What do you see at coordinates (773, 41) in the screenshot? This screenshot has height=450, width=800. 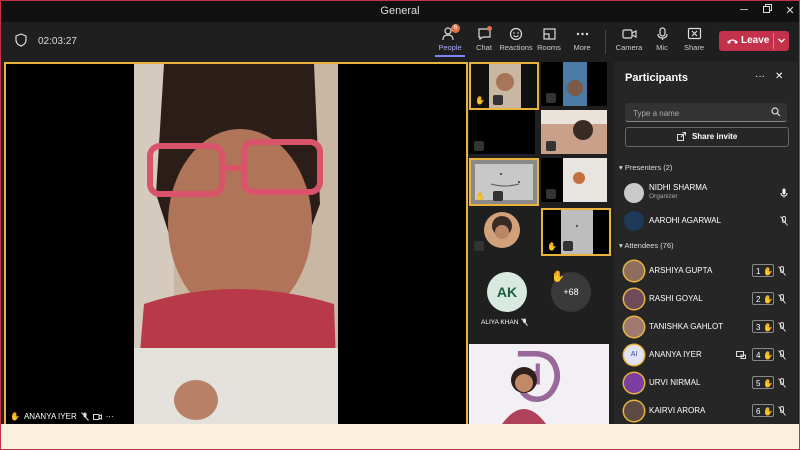 I see `leave-divider` at bounding box center [773, 41].